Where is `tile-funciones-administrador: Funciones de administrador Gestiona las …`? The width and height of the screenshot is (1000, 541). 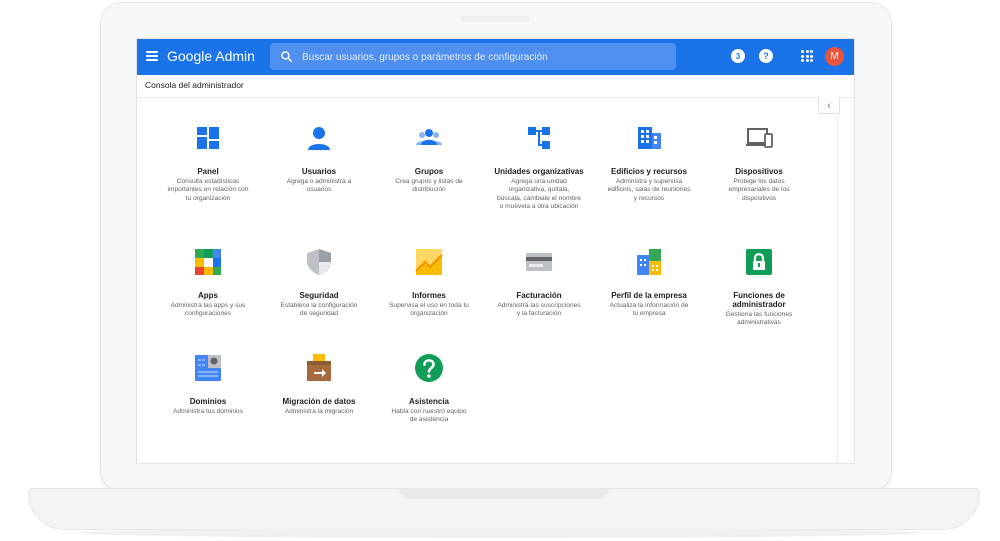 tile-funciones-administrador: Funciones de administrador Gestiona las … is located at coordinates (759, 287).